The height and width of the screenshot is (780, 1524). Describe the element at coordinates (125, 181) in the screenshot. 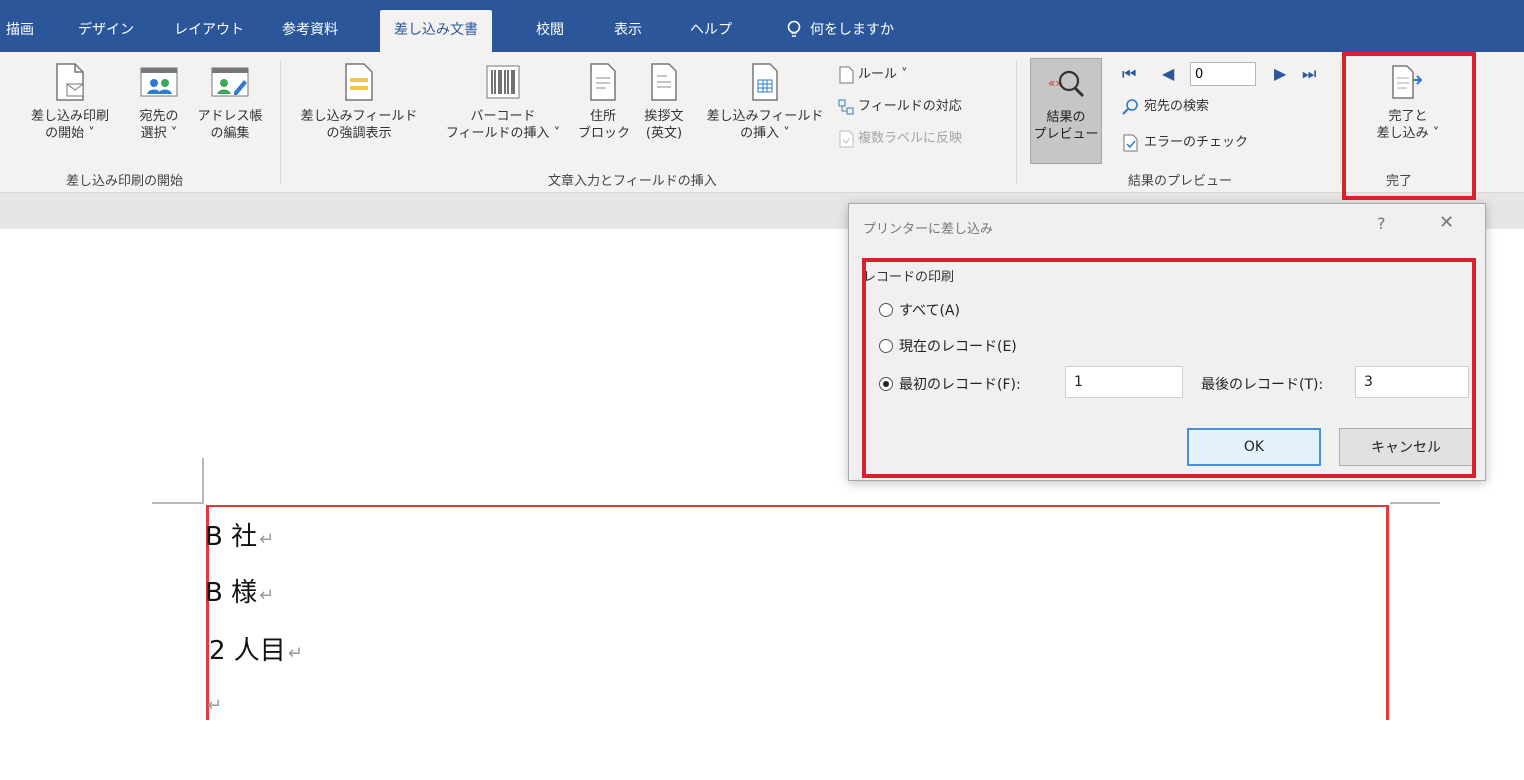

I see `group-label-start: 差し込み印刷の開始` at that location.